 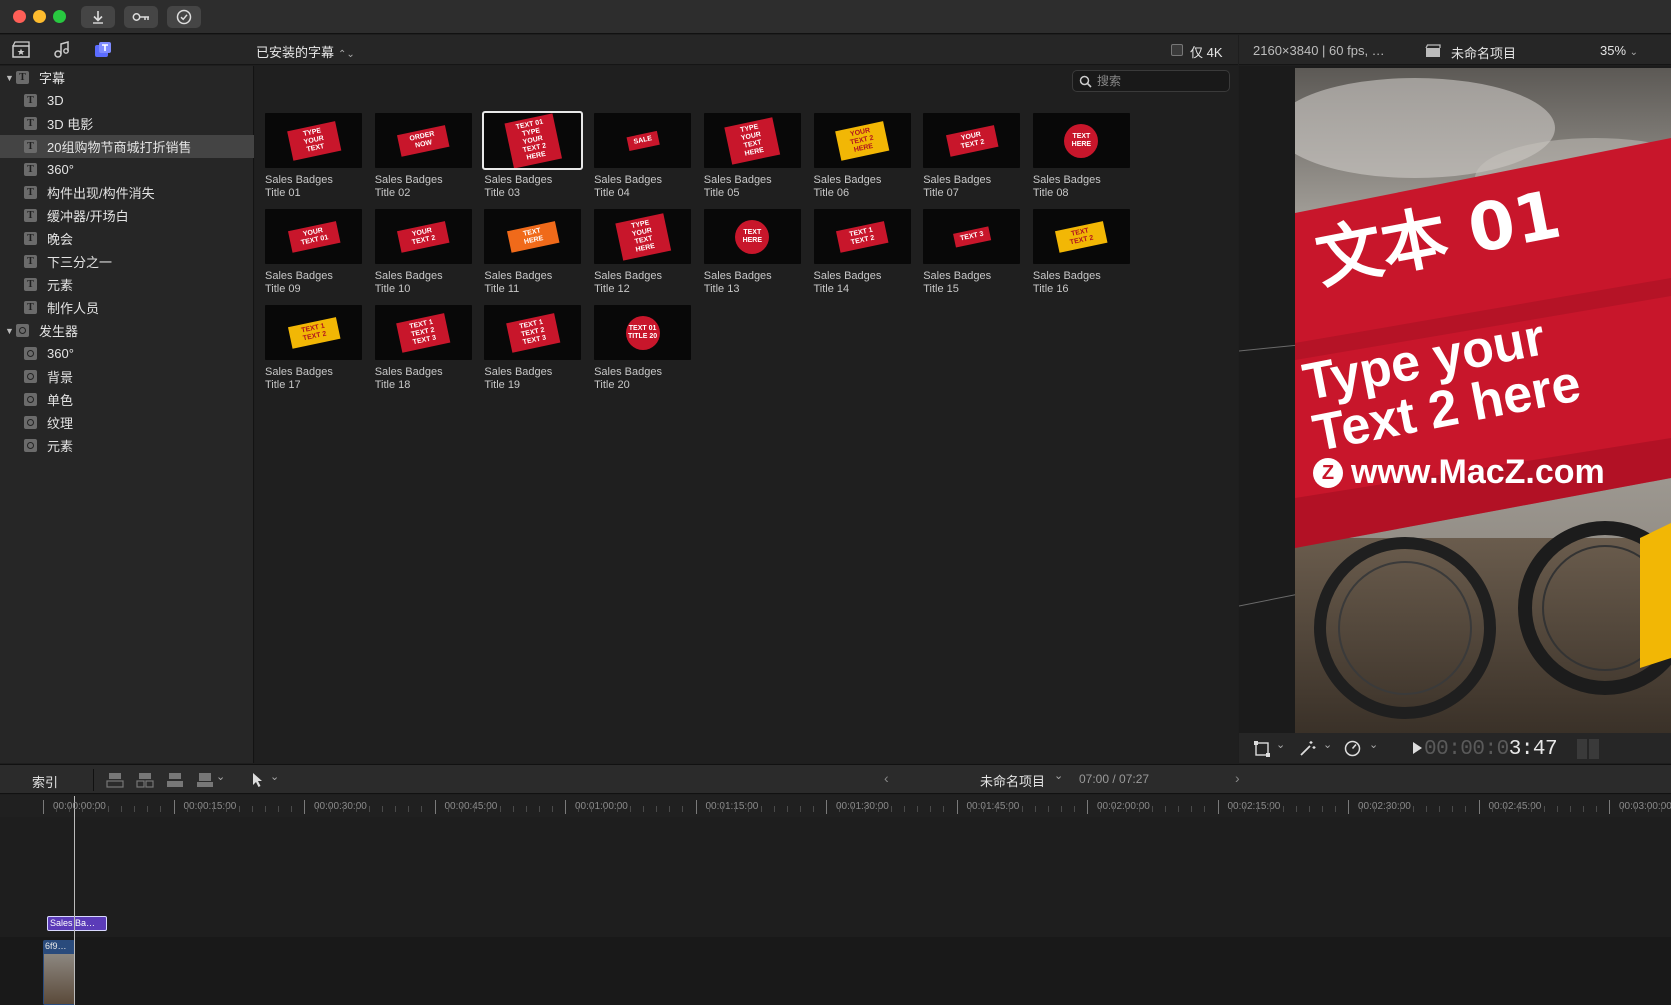 I want to click on search-input, so click(x=1161, y=81).